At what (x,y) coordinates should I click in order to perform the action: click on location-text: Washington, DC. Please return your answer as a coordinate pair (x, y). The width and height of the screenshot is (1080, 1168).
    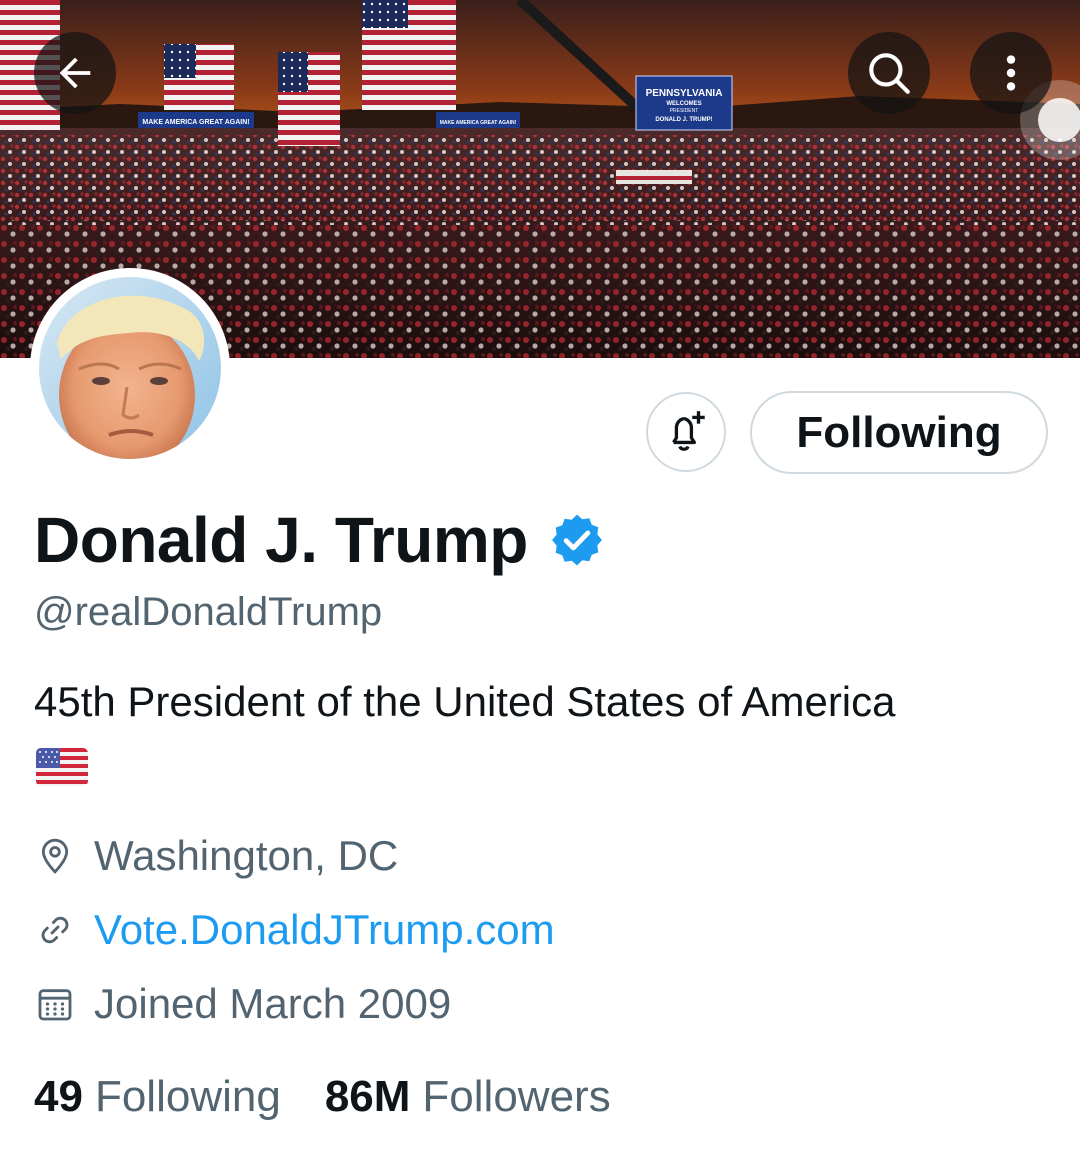
    Looking at the image, I should click on (246, 855).